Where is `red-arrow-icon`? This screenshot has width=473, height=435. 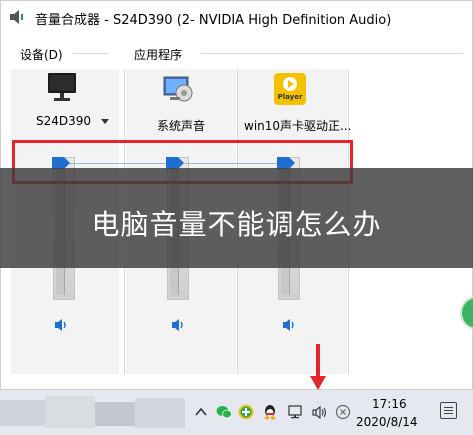 red-arrow-icon is located at coordinates (318, 367).